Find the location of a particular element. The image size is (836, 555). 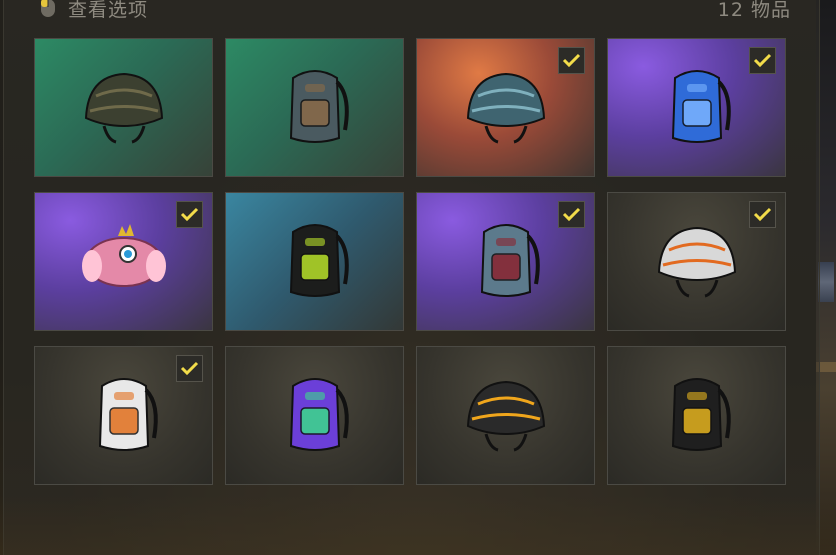

item-tile-backpack-shark is located at coordinates (505, 261).